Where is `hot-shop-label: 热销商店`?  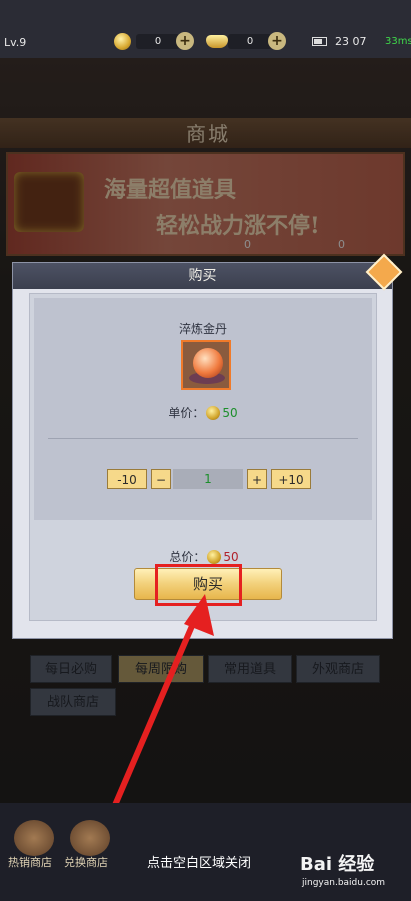
hot-shop-label: 热销商店 is located at coordinates (30, 862).